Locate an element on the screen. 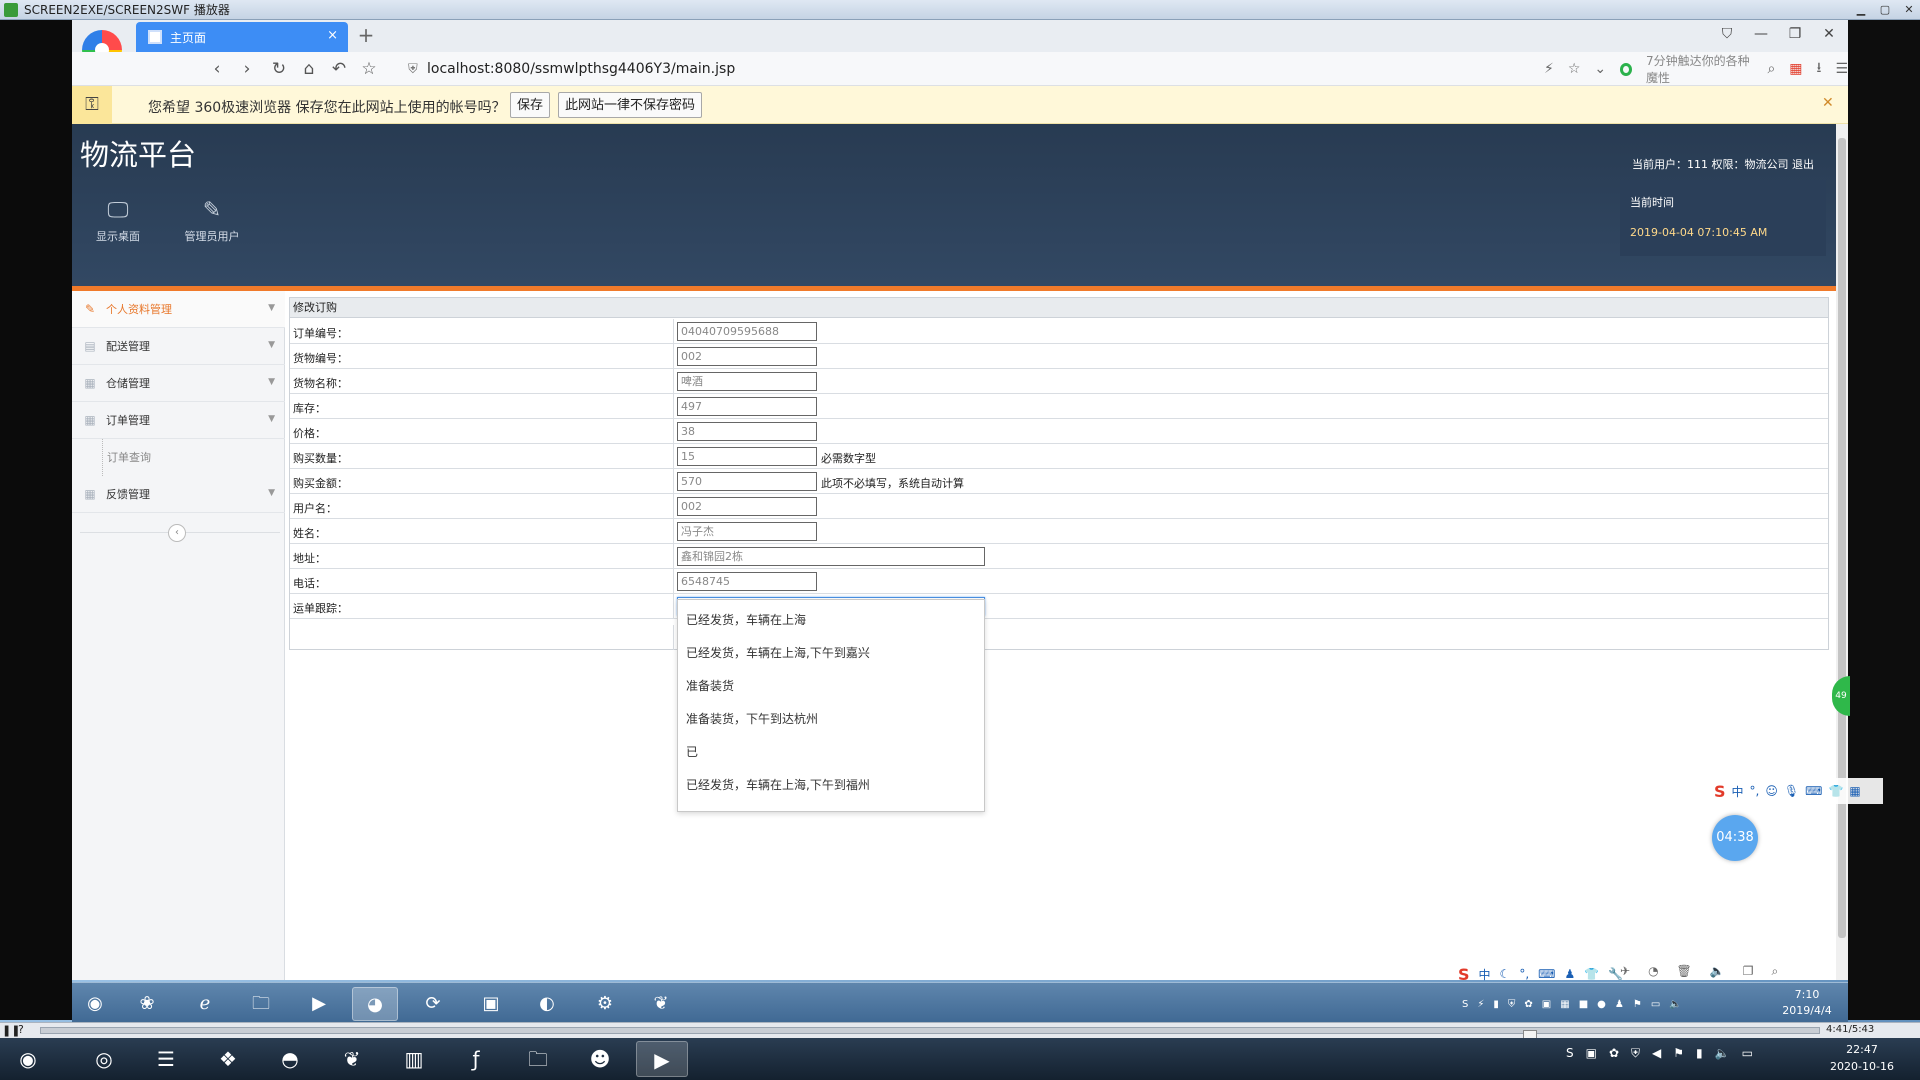 Image resolution: width=1920 pixels, height=1080 pixels. seek-bar is located at coordinates (930, 1034).